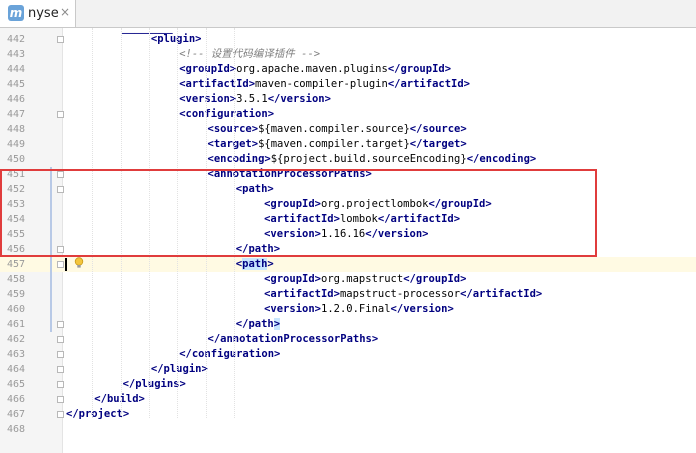 The height and width of the screenshot is (453, 696). I want to click on line-number: 444, so click(15, 69).